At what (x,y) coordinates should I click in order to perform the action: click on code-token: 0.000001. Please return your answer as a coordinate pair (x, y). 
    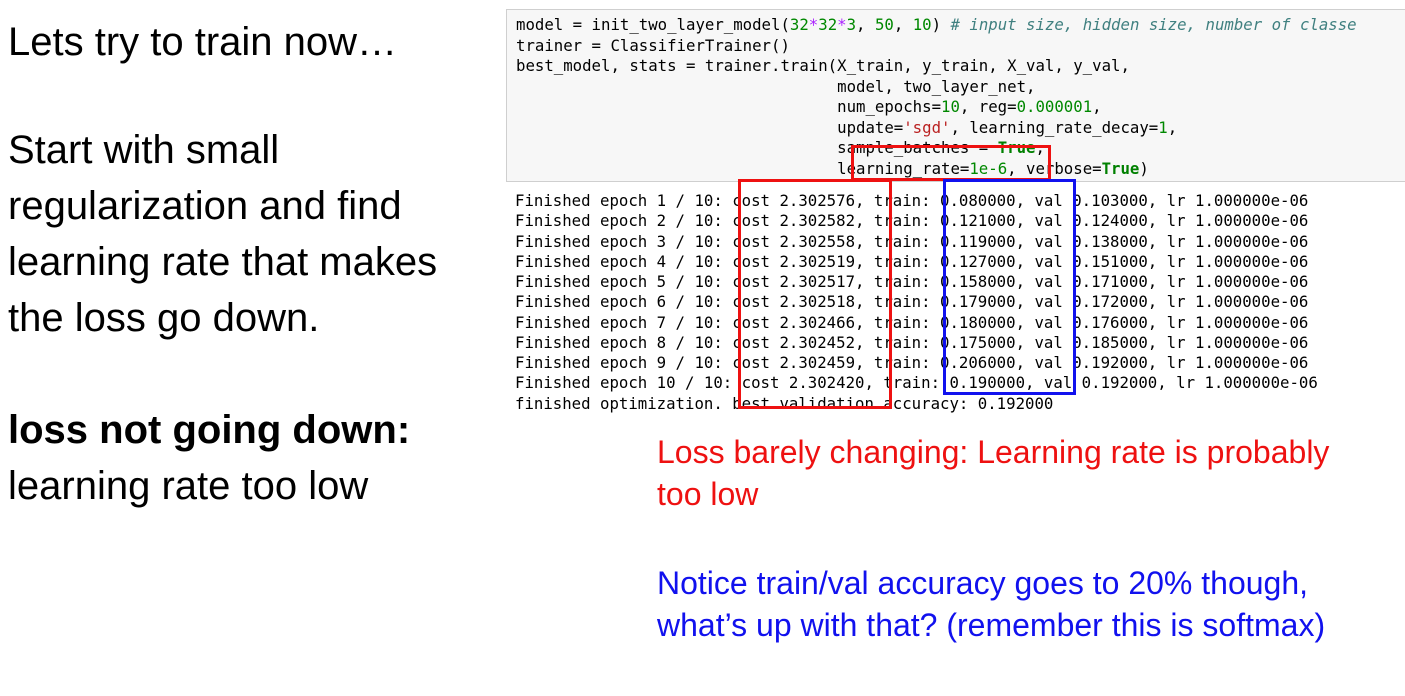
    Looking at the image, I should click on (1054, 106).